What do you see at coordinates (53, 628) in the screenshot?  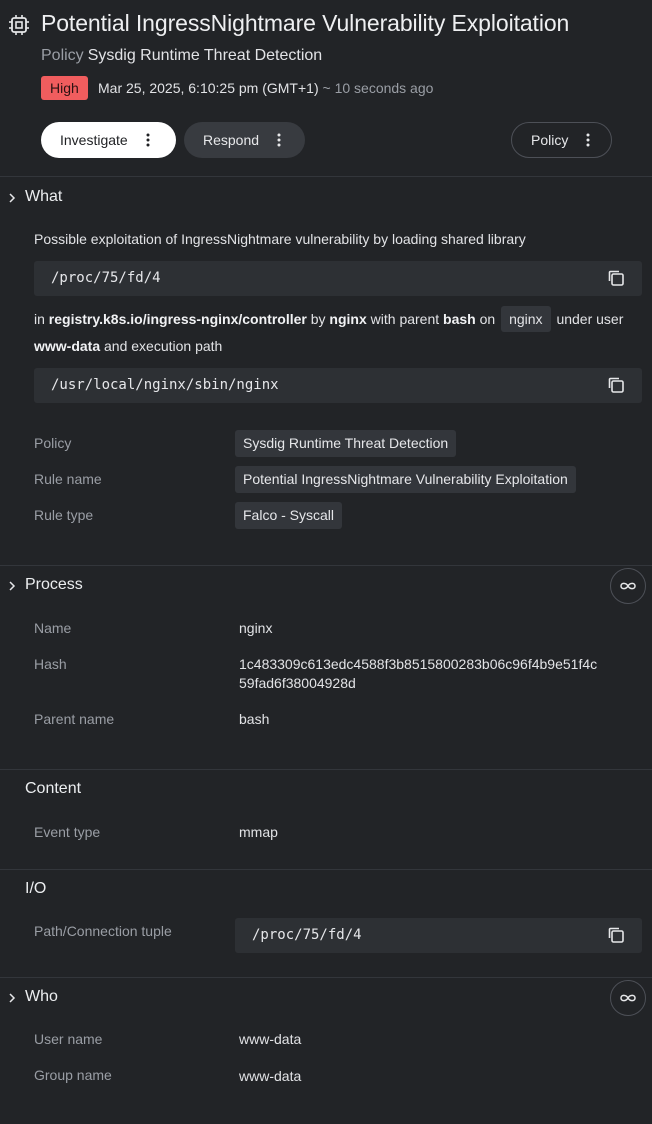 I see `field-label: Name` at bounding box center [53, 628].